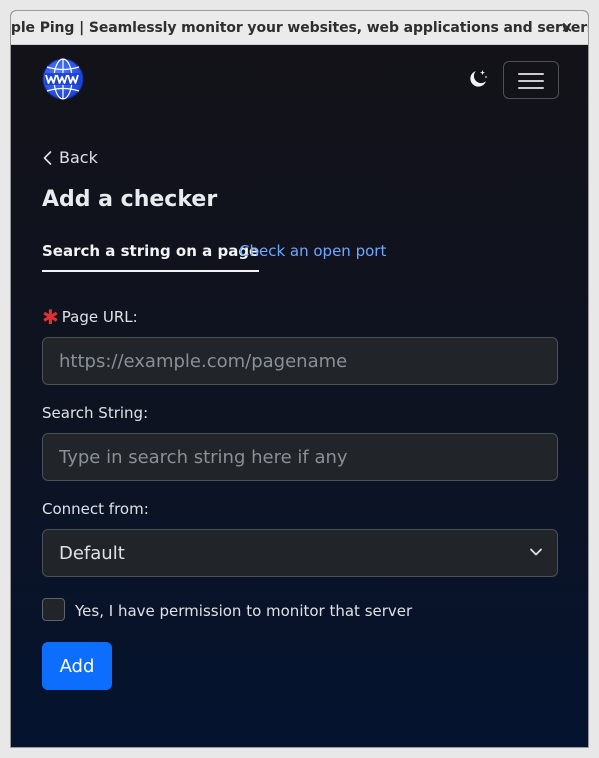  I want to click on page-title: Add a checker, so click(130, 199).